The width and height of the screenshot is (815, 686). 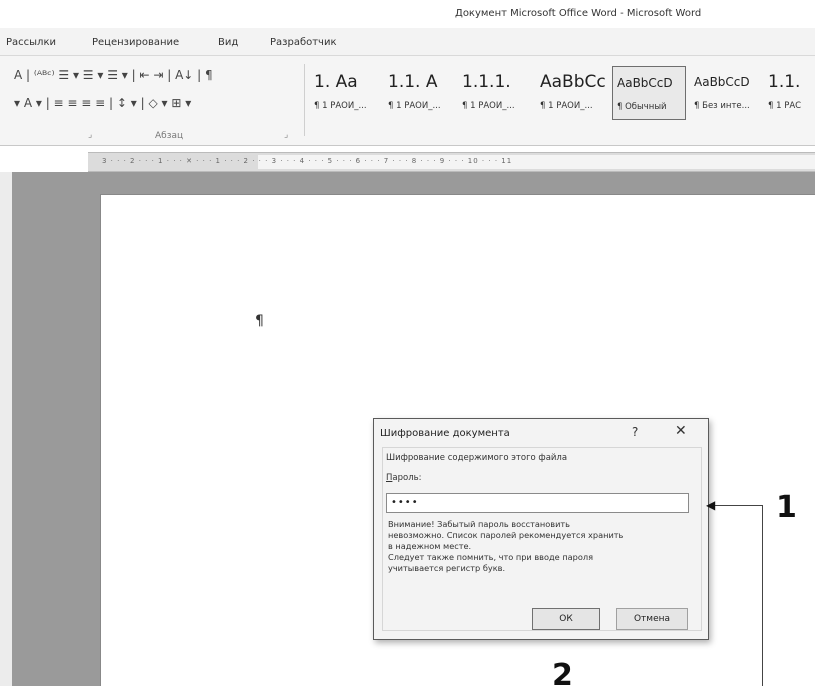 I want to click on warning-line: учитывается регистр букв., so click(x=447, y=568).